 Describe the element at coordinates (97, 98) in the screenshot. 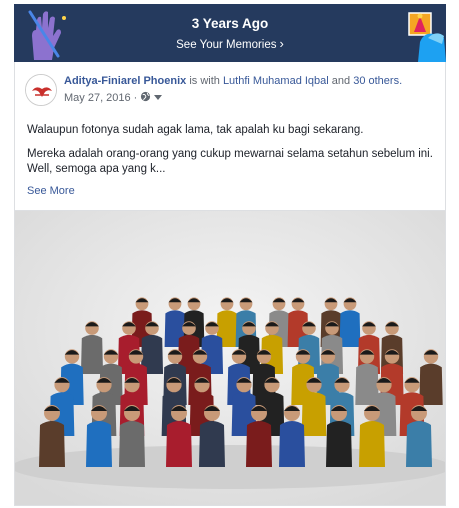

I see `post-date: May 27, 2016` at that location.